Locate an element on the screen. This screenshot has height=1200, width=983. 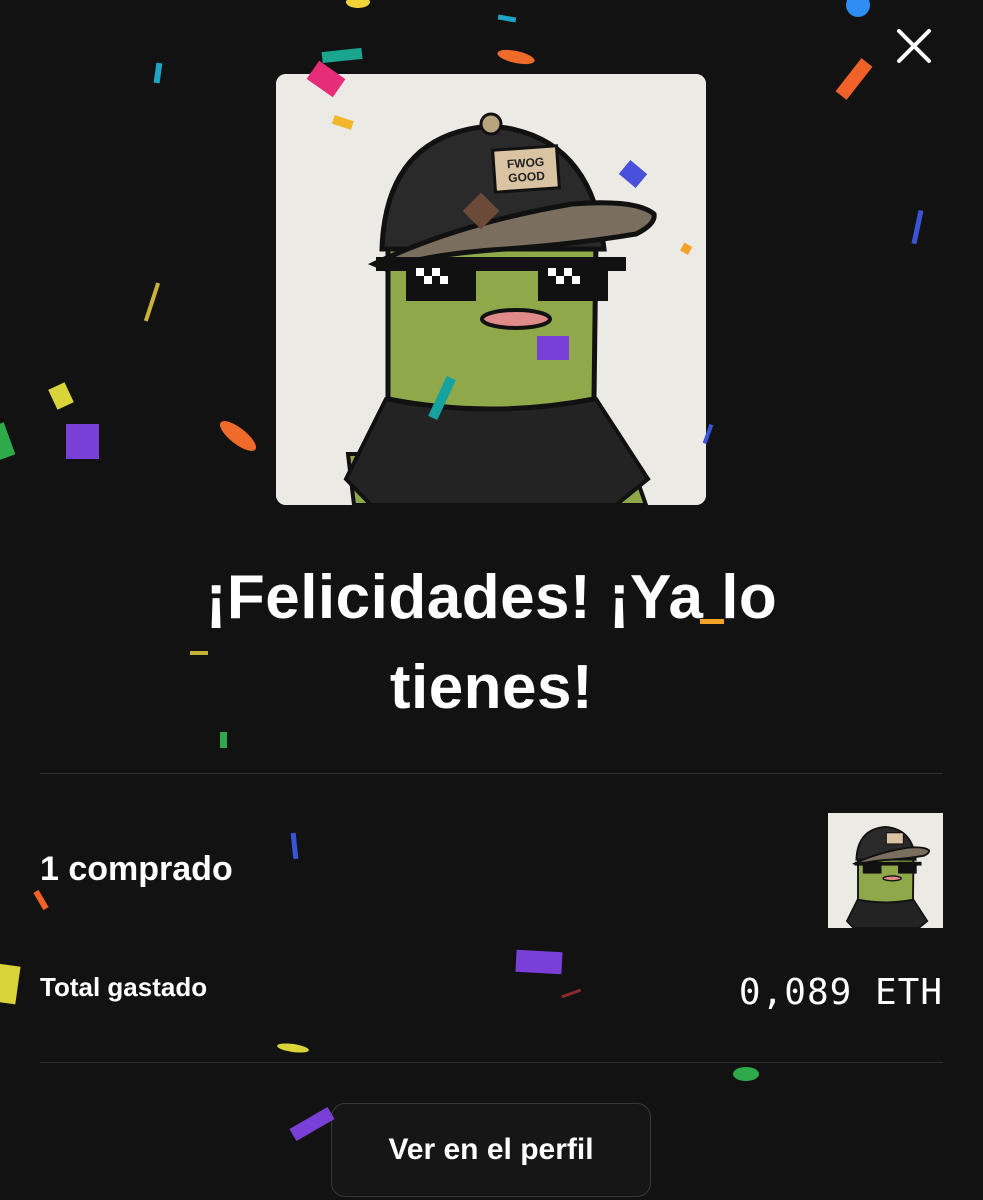
cap-patch-line2: GOOD is located at coordinates (527, 177).